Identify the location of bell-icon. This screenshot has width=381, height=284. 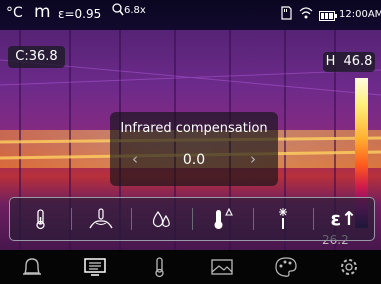
(32, 267).